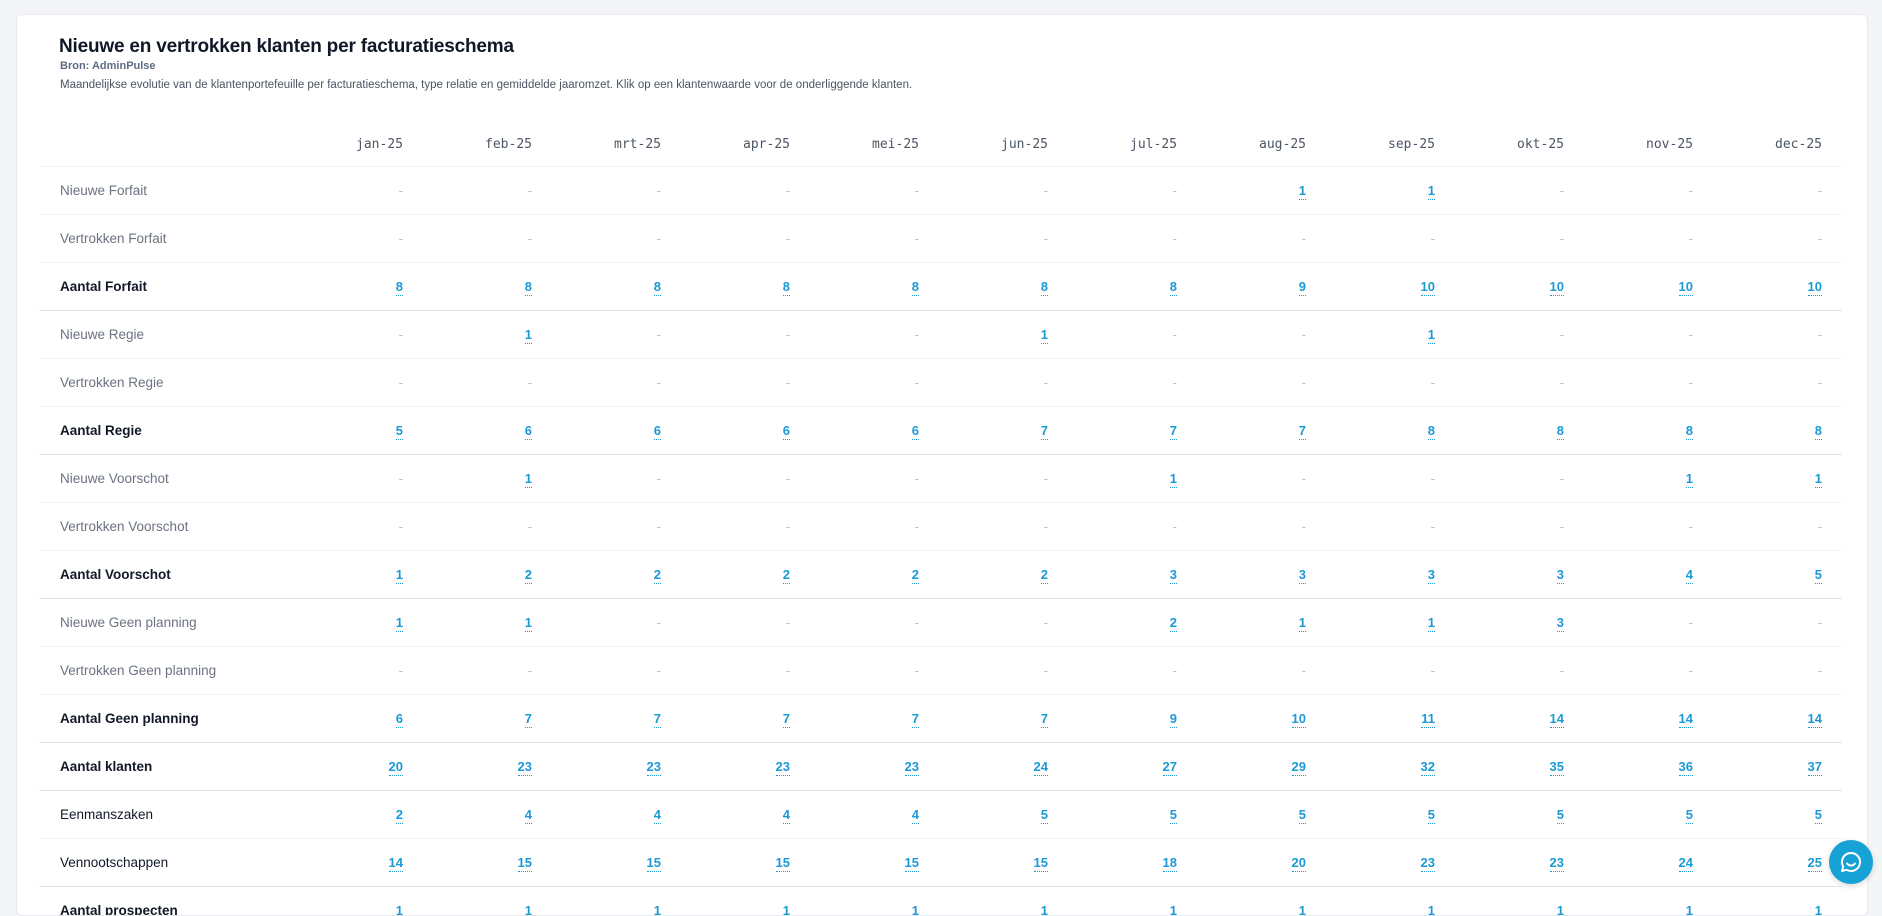  What do you see at coordinates (1428, 767) in the screenshot?
I see `client-count-link: 32` at bounding box center [1428, 767].